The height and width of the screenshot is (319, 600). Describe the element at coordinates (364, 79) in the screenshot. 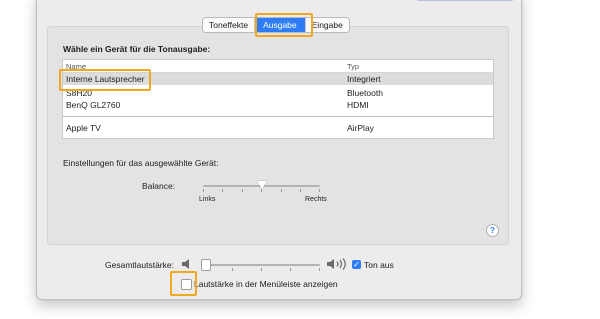

I see `device-type: Integriert` at that location.